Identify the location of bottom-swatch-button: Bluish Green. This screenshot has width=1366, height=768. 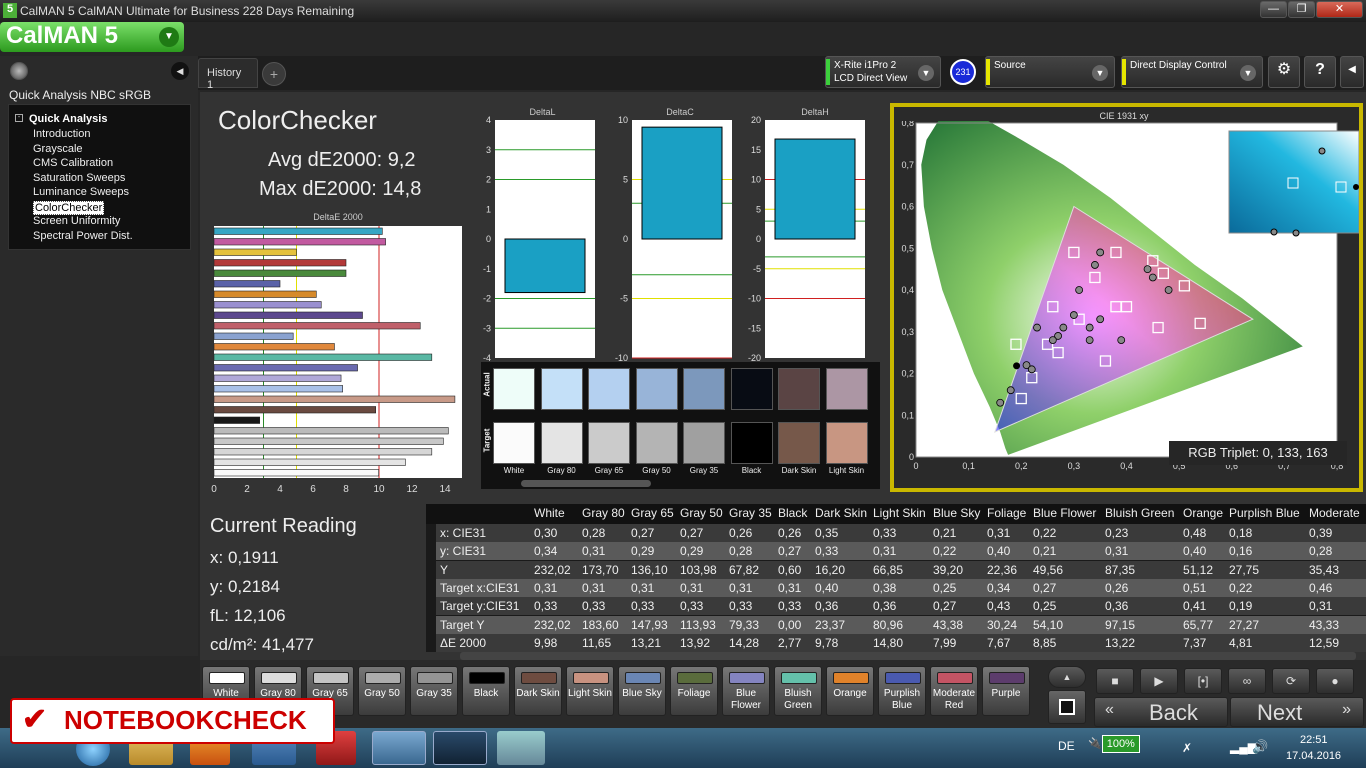
(798, 691).